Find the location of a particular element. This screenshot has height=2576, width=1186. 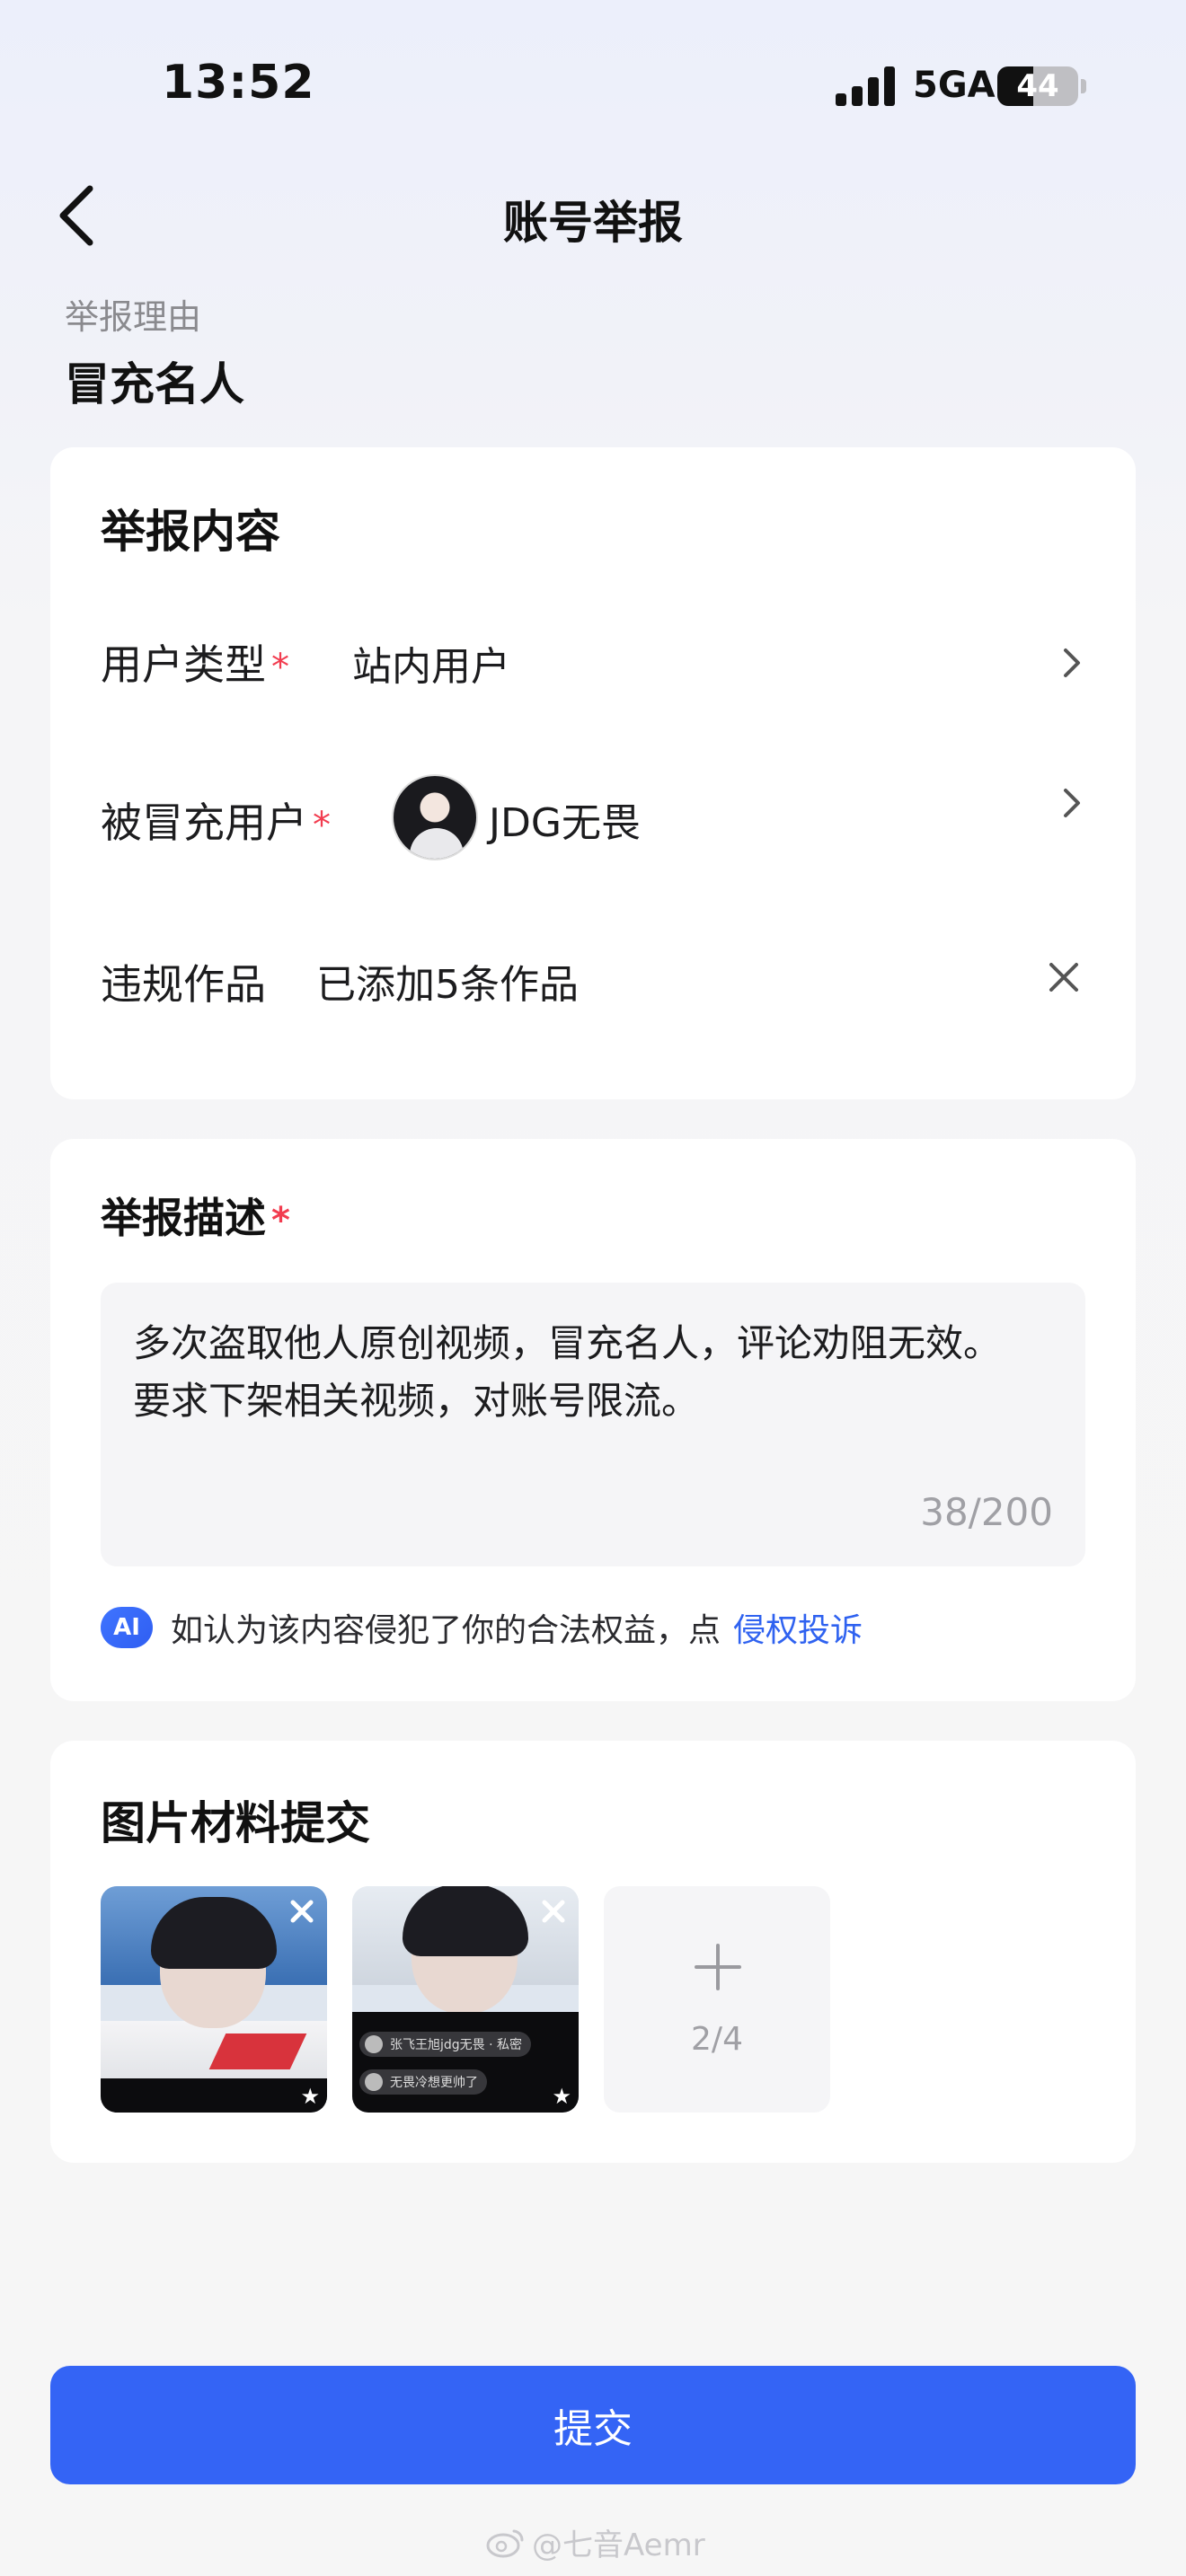

battery-level: 44 is located at coordinates (1037, 86).